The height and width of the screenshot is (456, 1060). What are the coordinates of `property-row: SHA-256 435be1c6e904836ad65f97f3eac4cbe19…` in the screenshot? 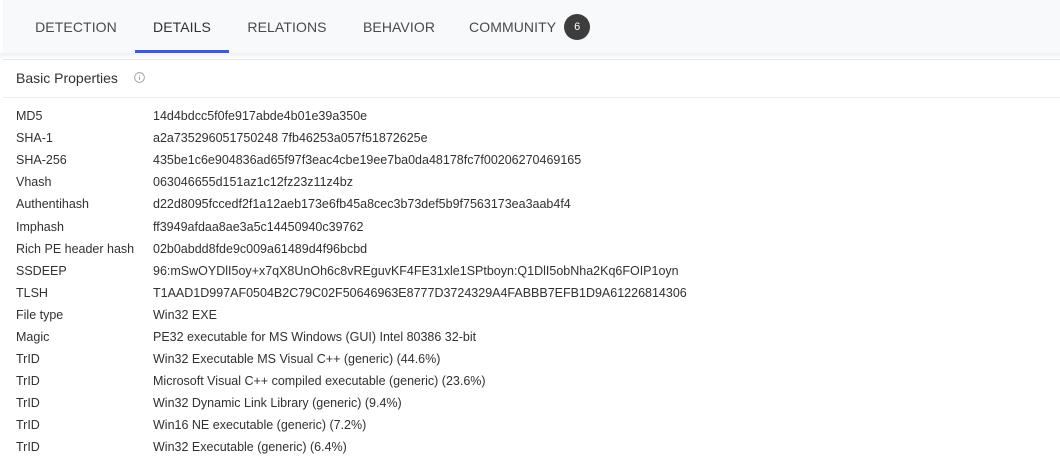 It's located at (536, 160).